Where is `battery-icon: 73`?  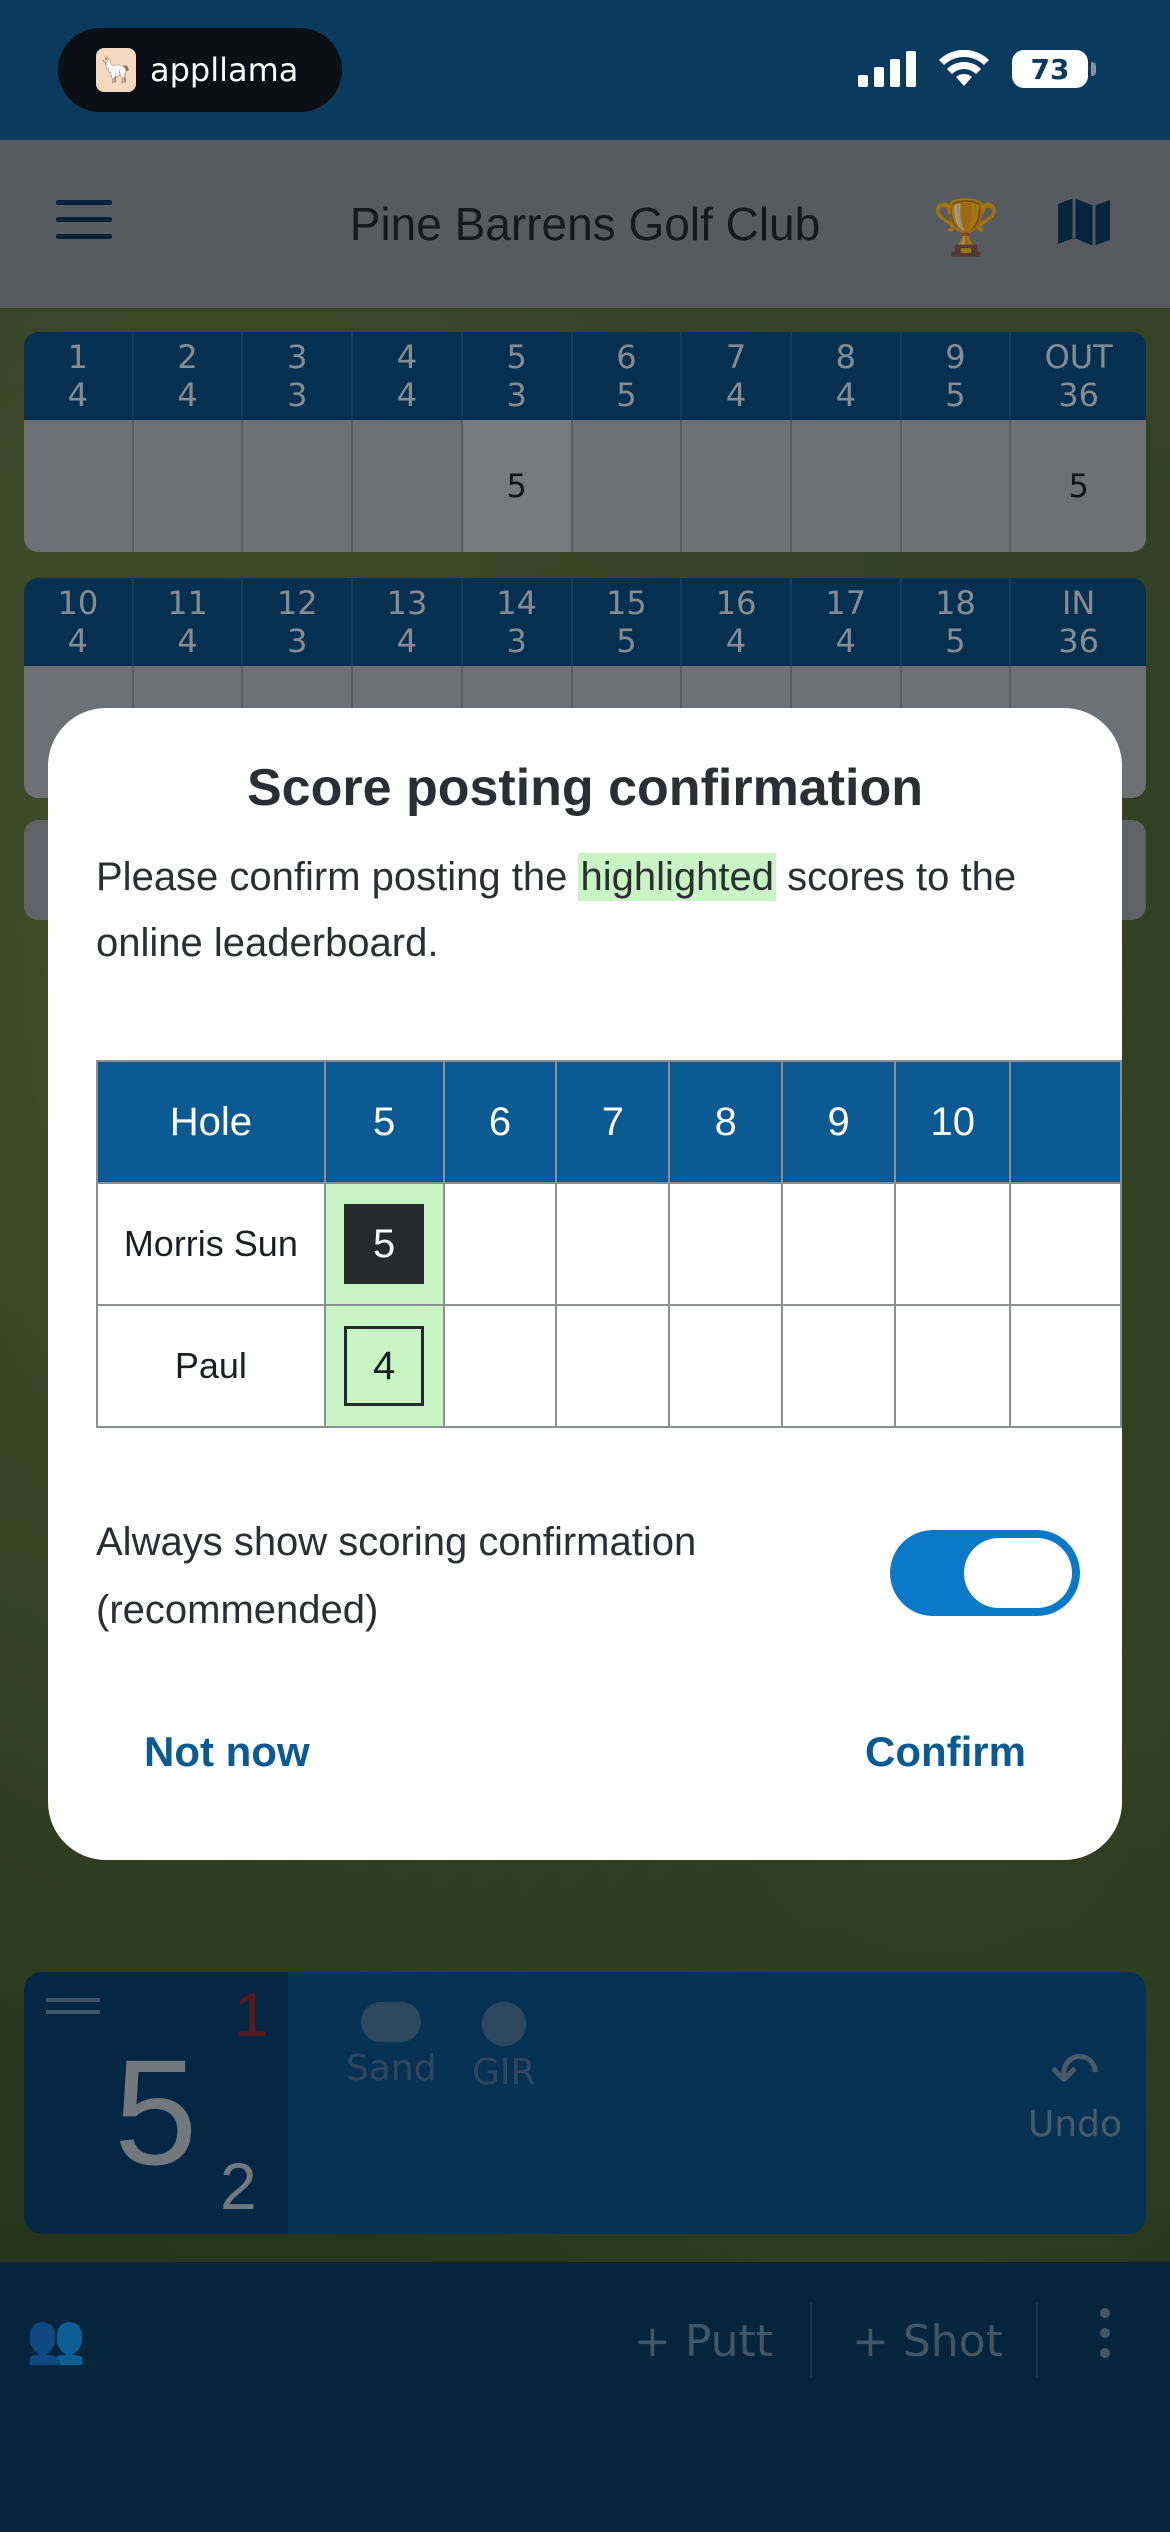
battery-icon: 73 is located at coordinates (1054, 69).